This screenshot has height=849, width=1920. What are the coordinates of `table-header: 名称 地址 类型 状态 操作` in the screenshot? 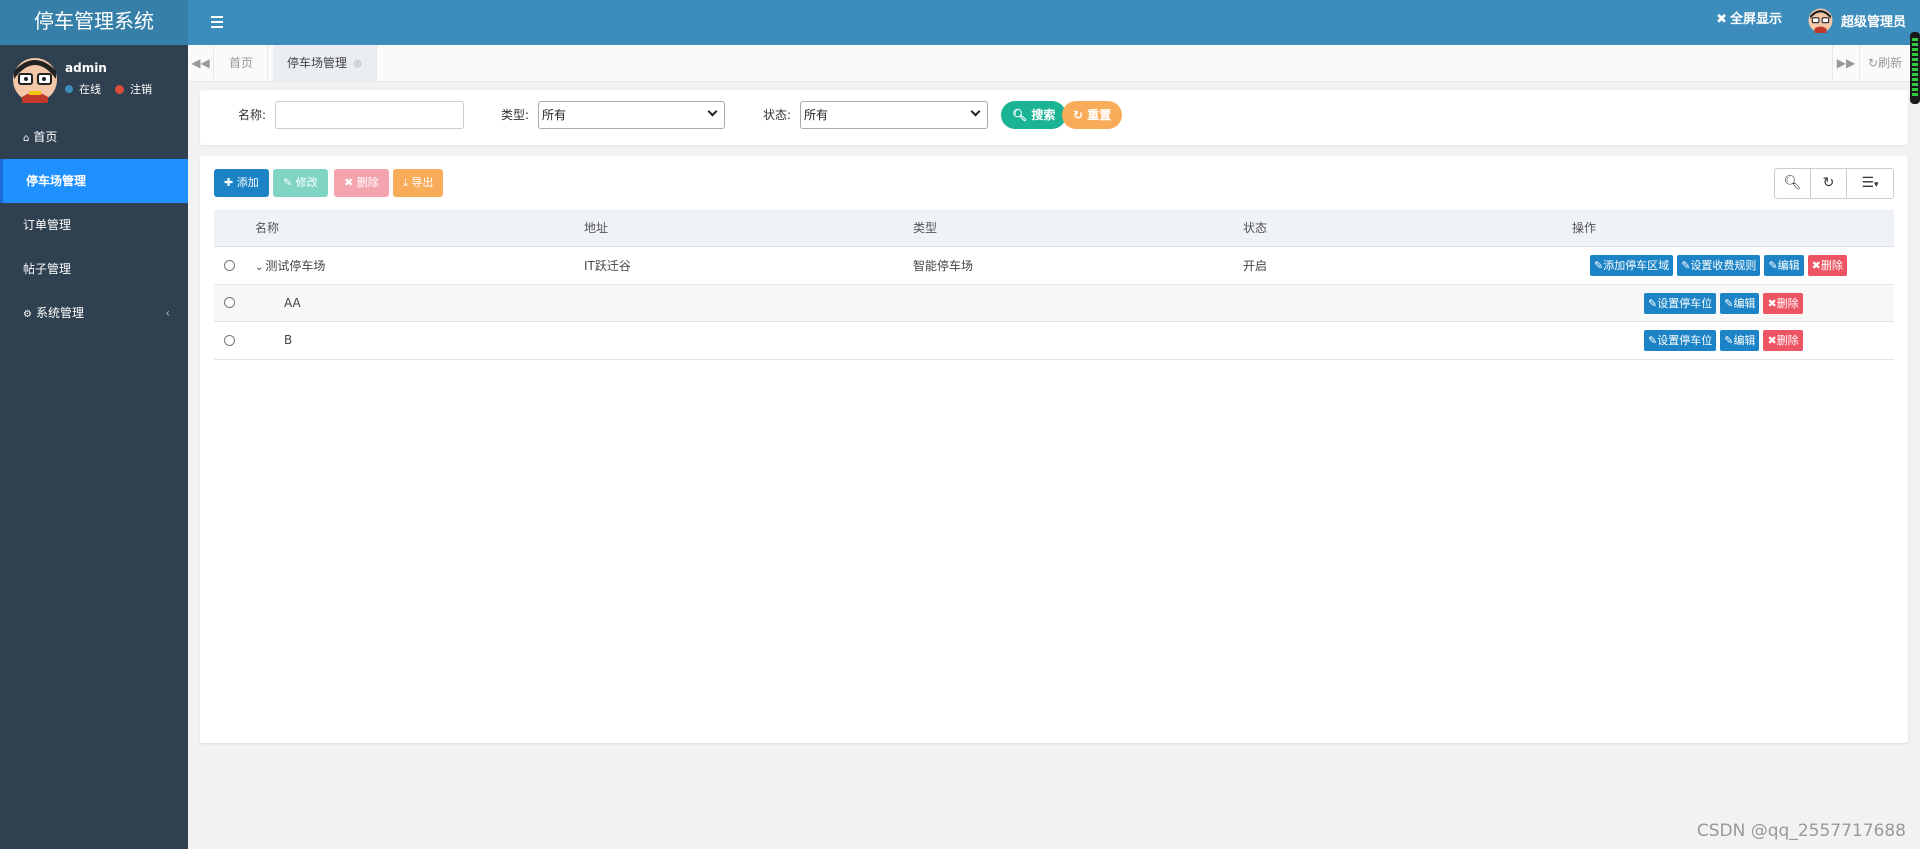 It's located at (1054, 228).